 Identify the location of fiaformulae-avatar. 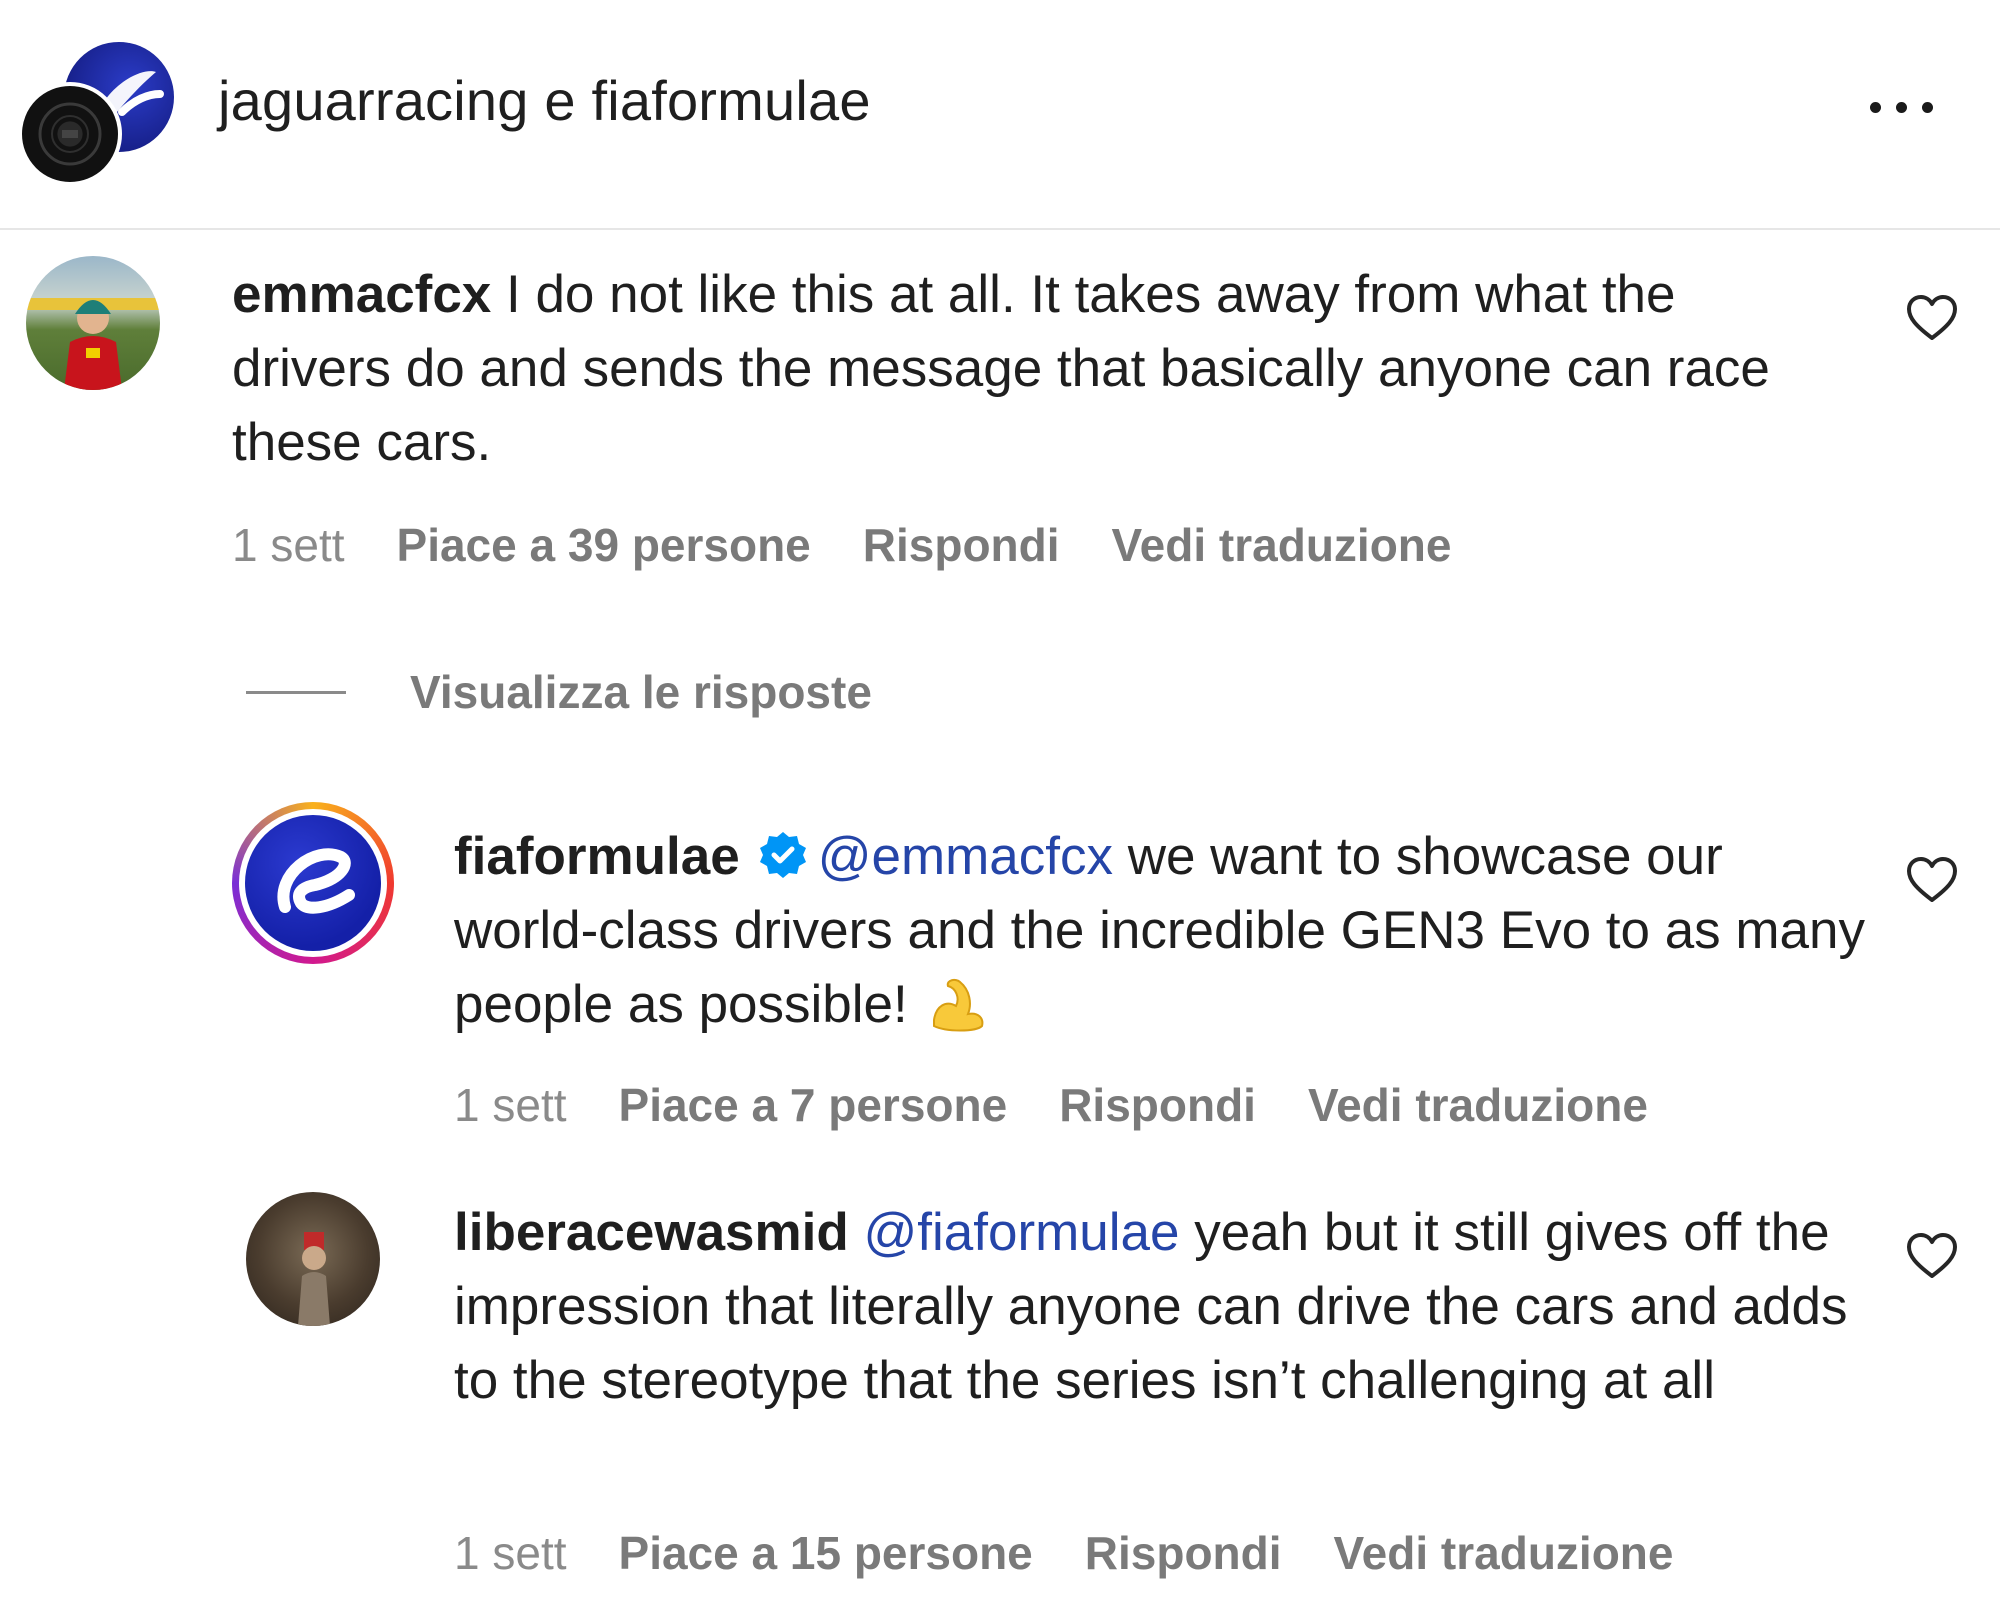
(313, 883).